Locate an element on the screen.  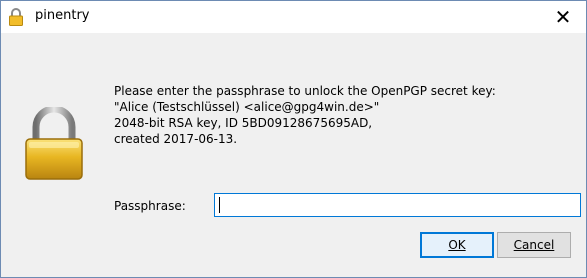
close-icon: ✕ is located at coordinates (563, 17).